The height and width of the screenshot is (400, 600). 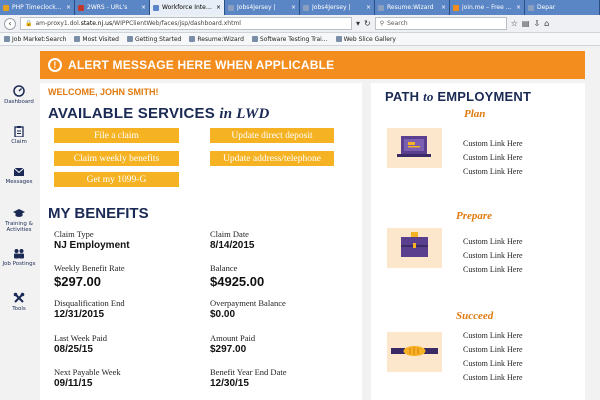 I want to click on alert-icon: !, so click(x=55, y=65).